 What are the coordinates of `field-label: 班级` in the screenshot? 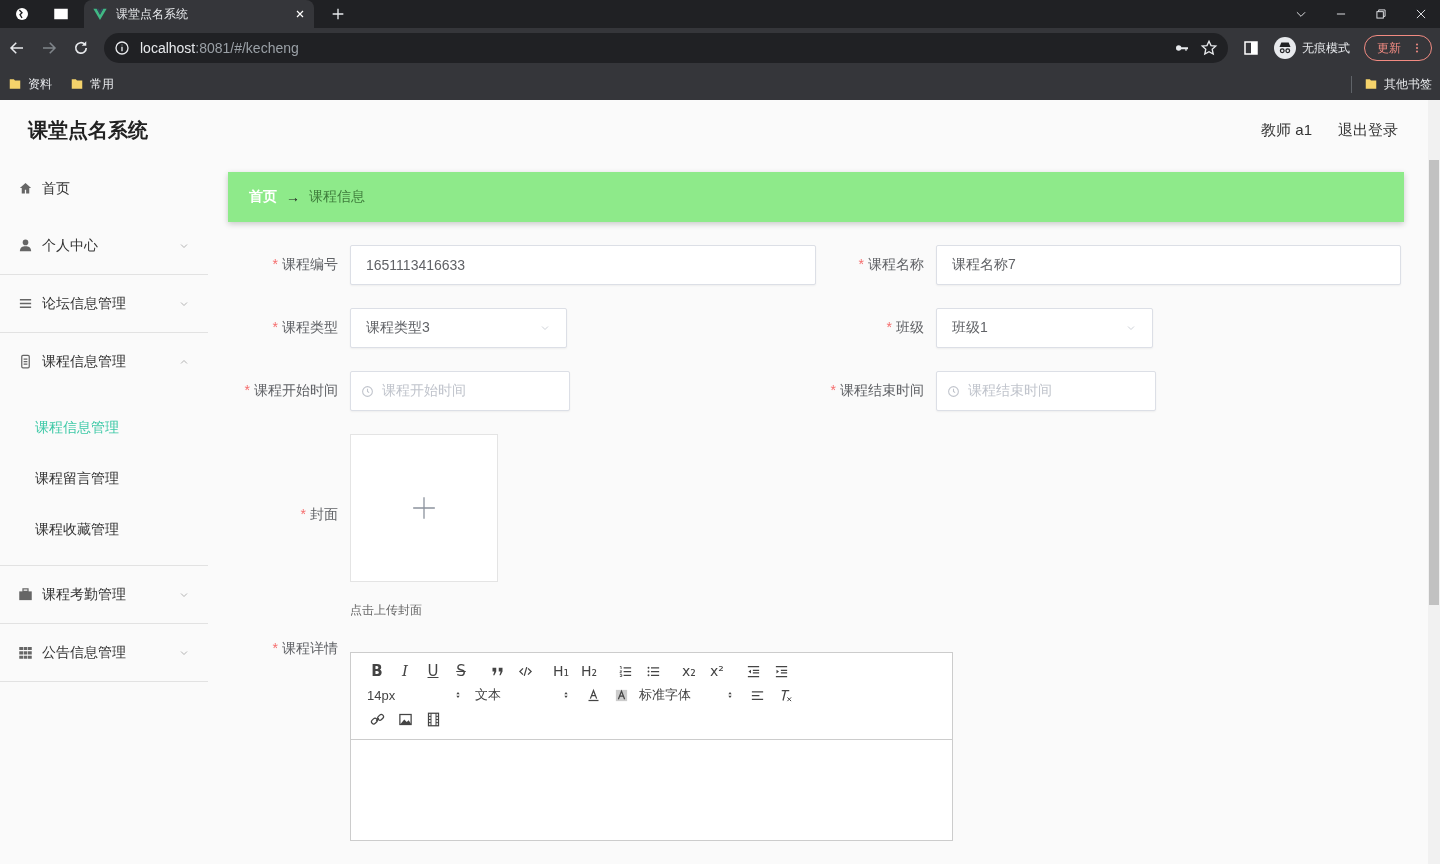 It's located at (910, 327).